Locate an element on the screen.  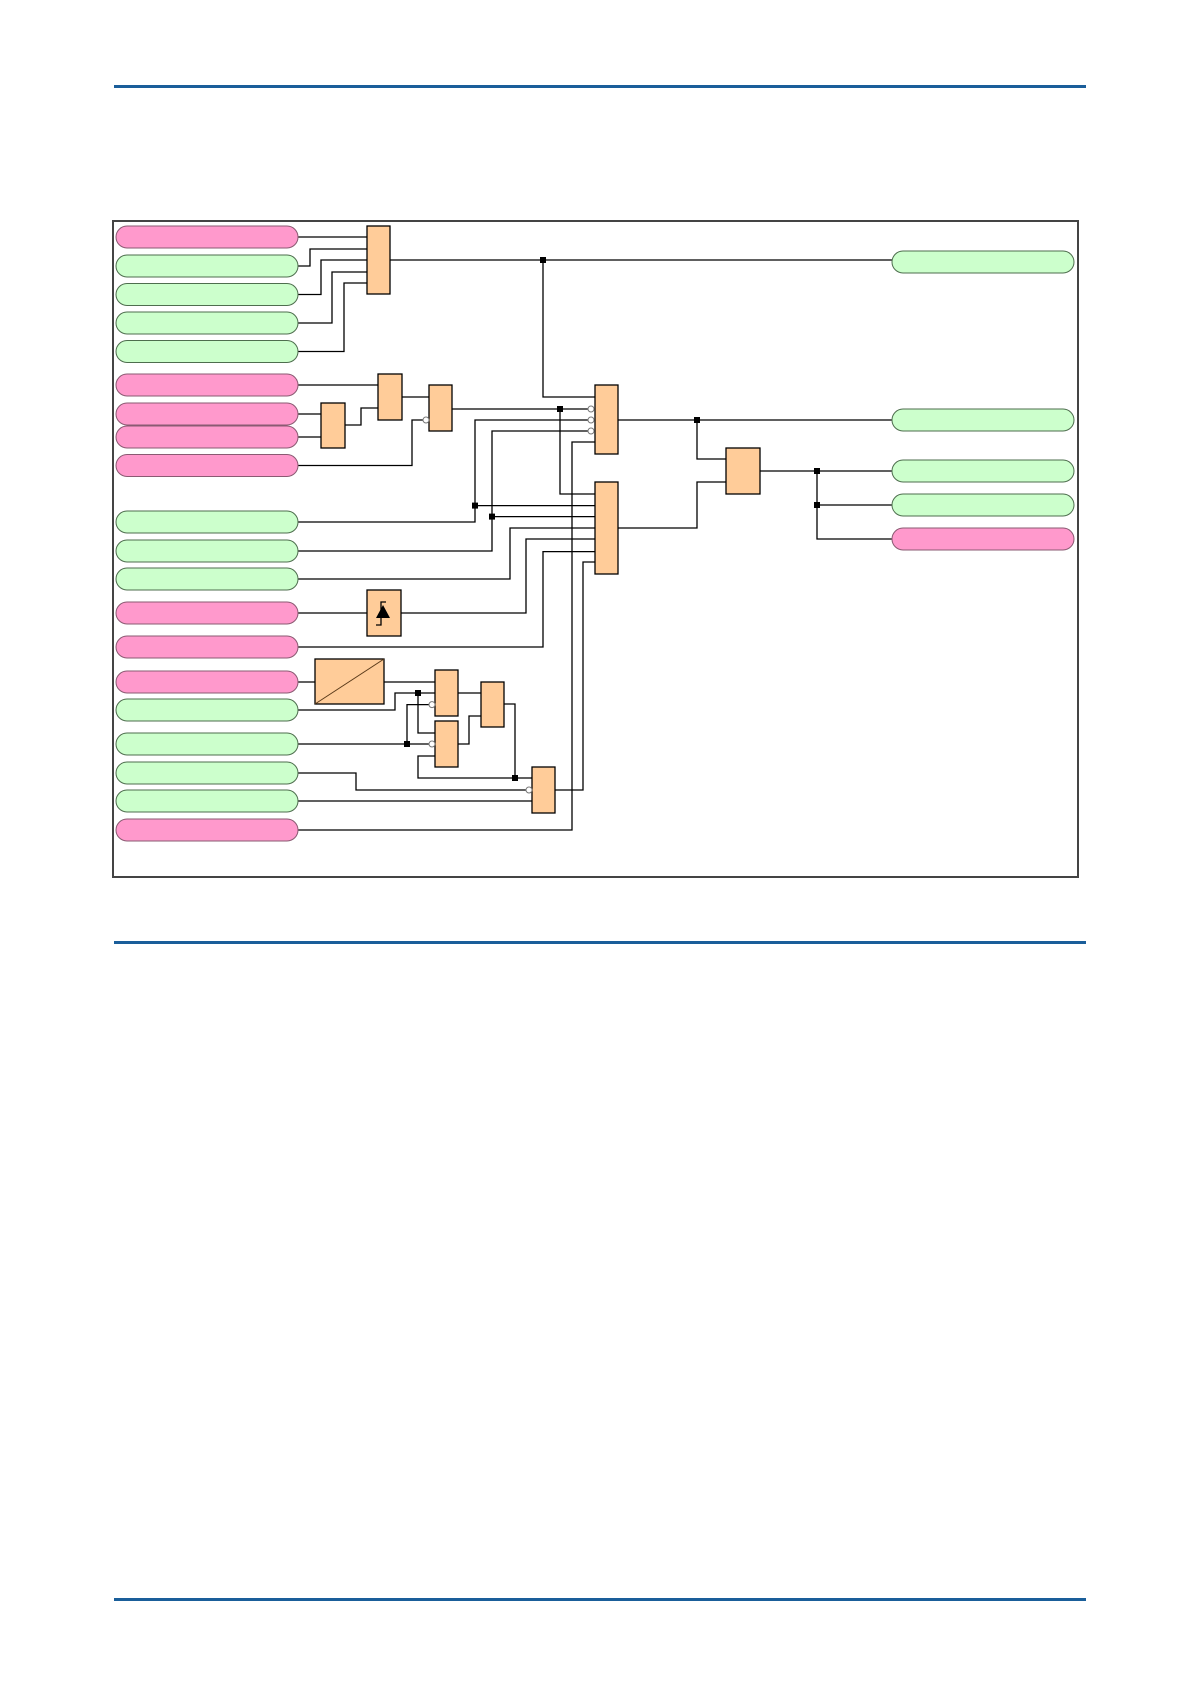
gate-b1 is located at coordinates (390, 397).